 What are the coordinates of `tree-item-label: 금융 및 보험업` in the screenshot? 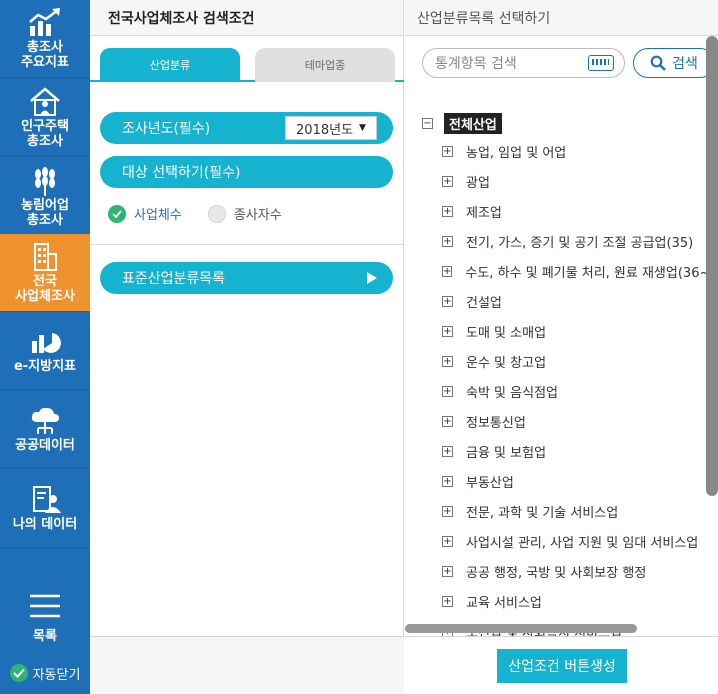 It's located at (506, 453).